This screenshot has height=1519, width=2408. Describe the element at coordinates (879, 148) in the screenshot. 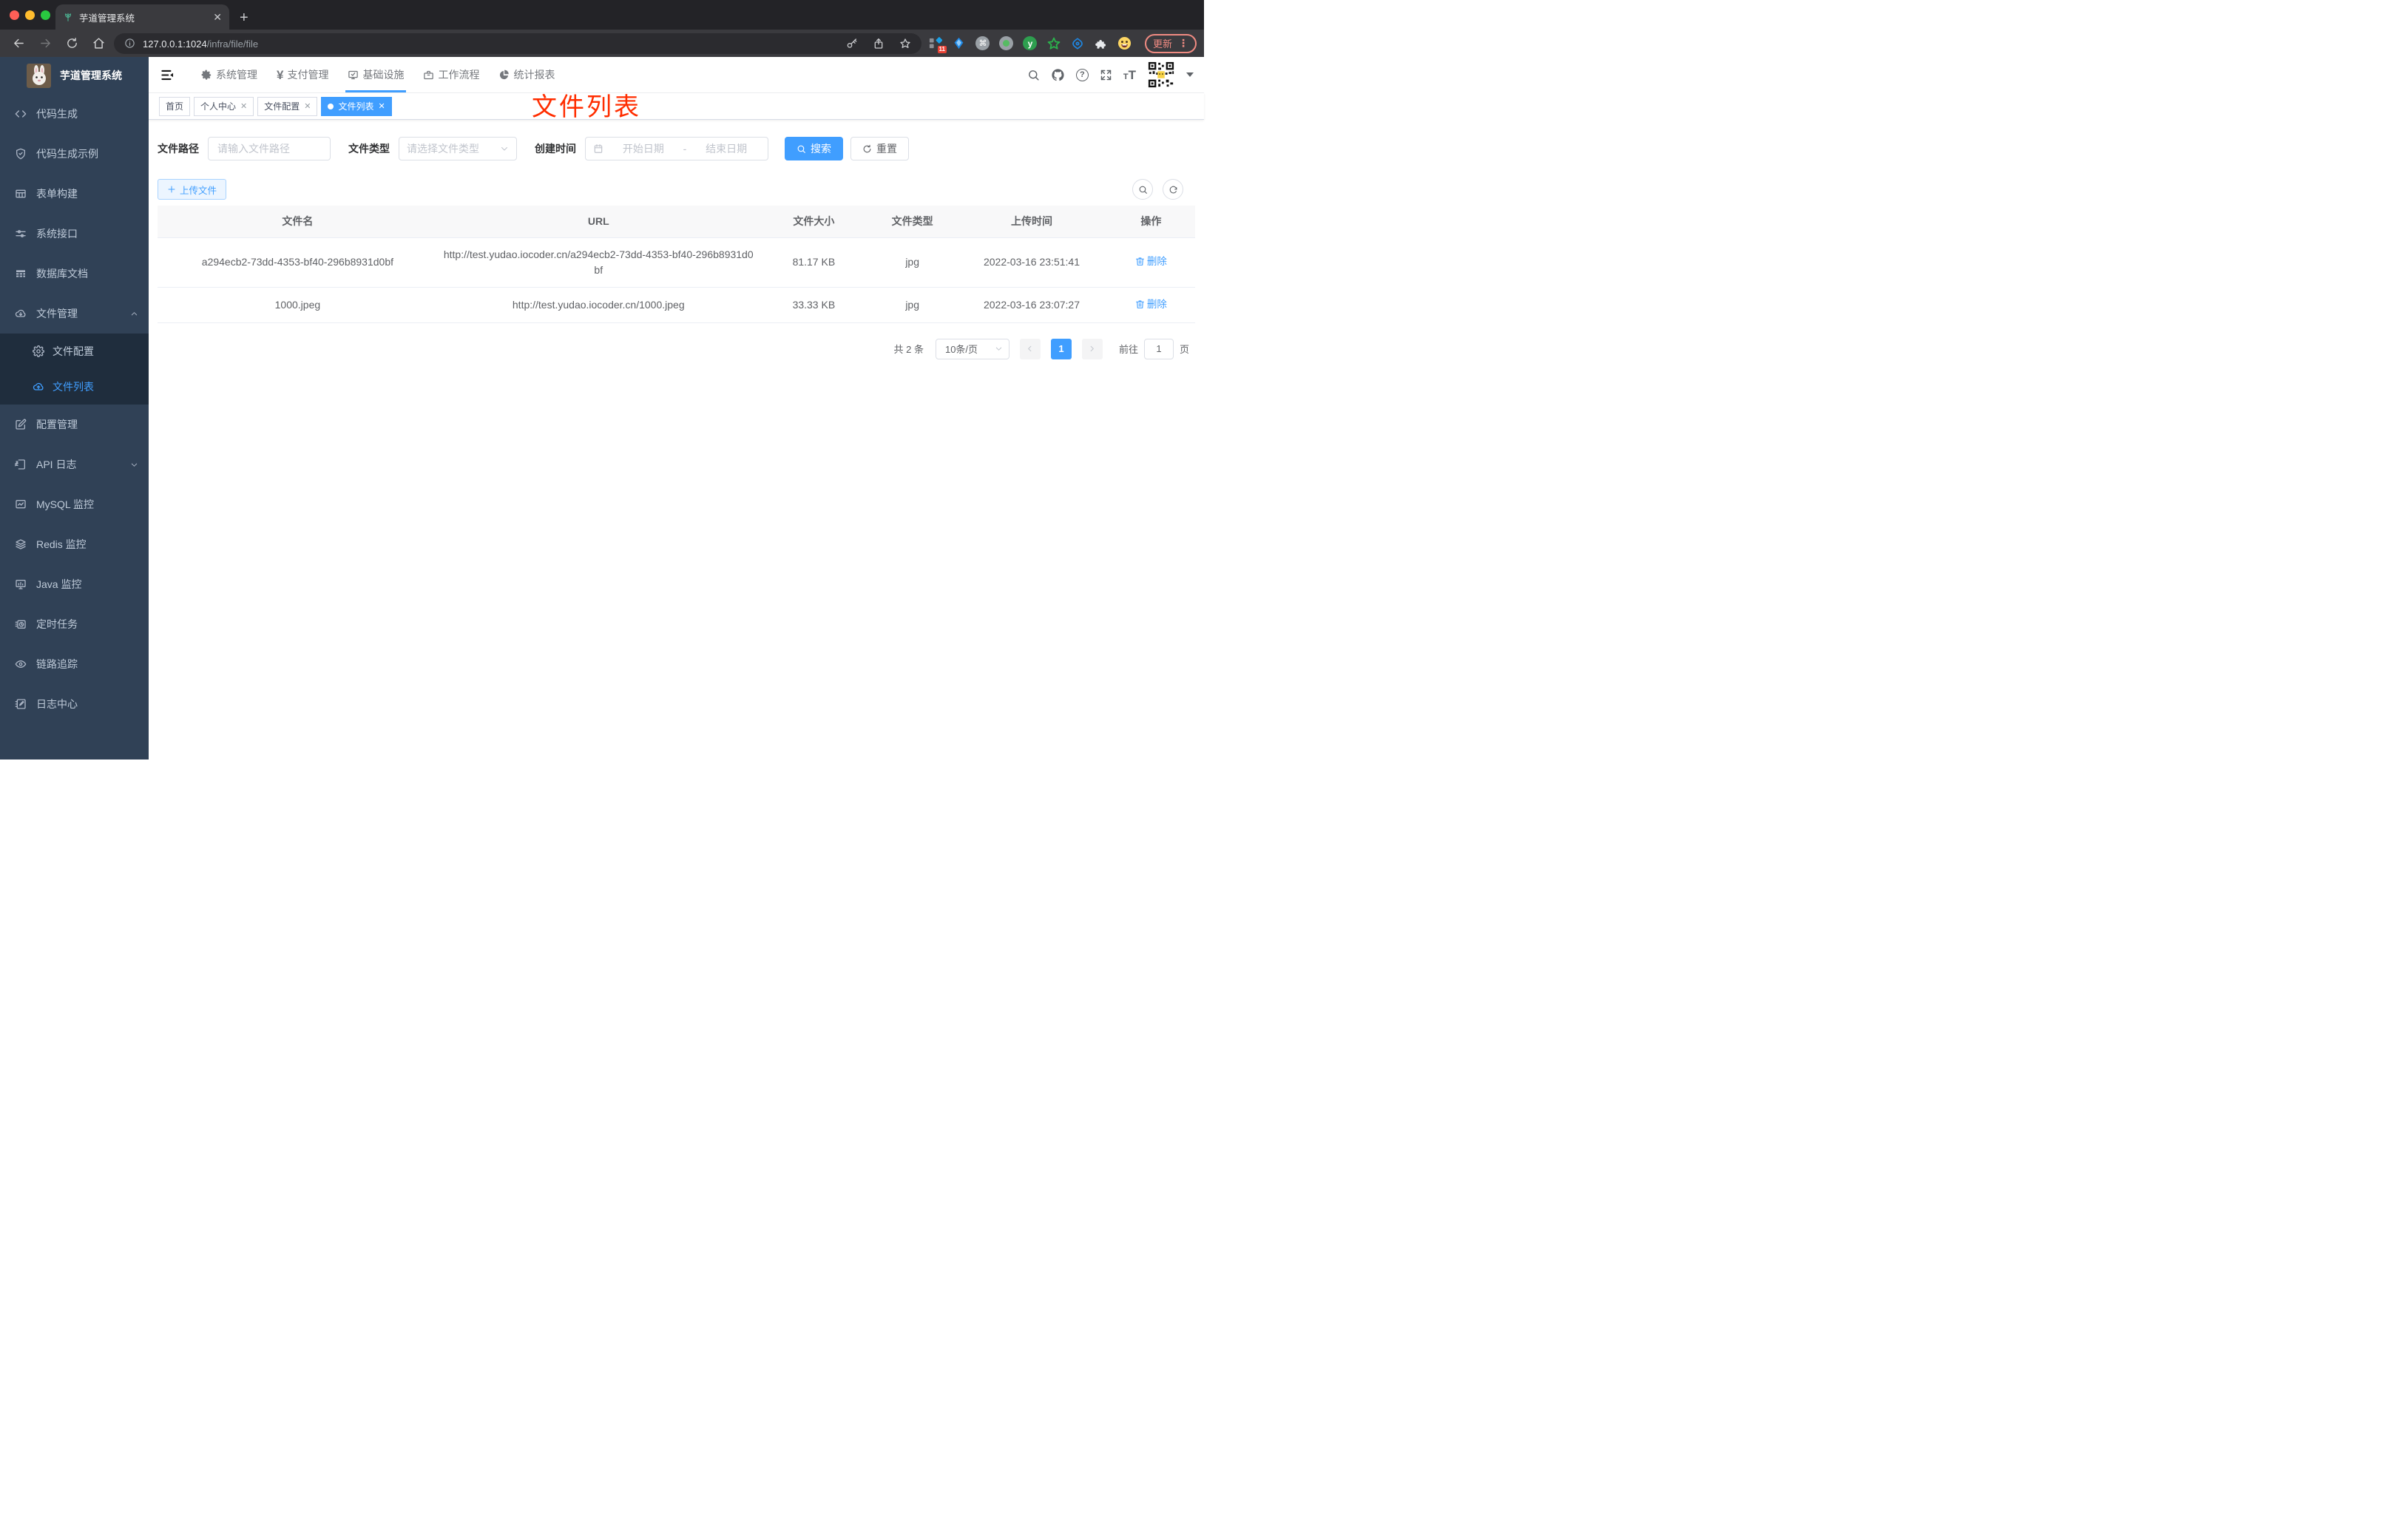

I see `reset-button: 重置` at that location.